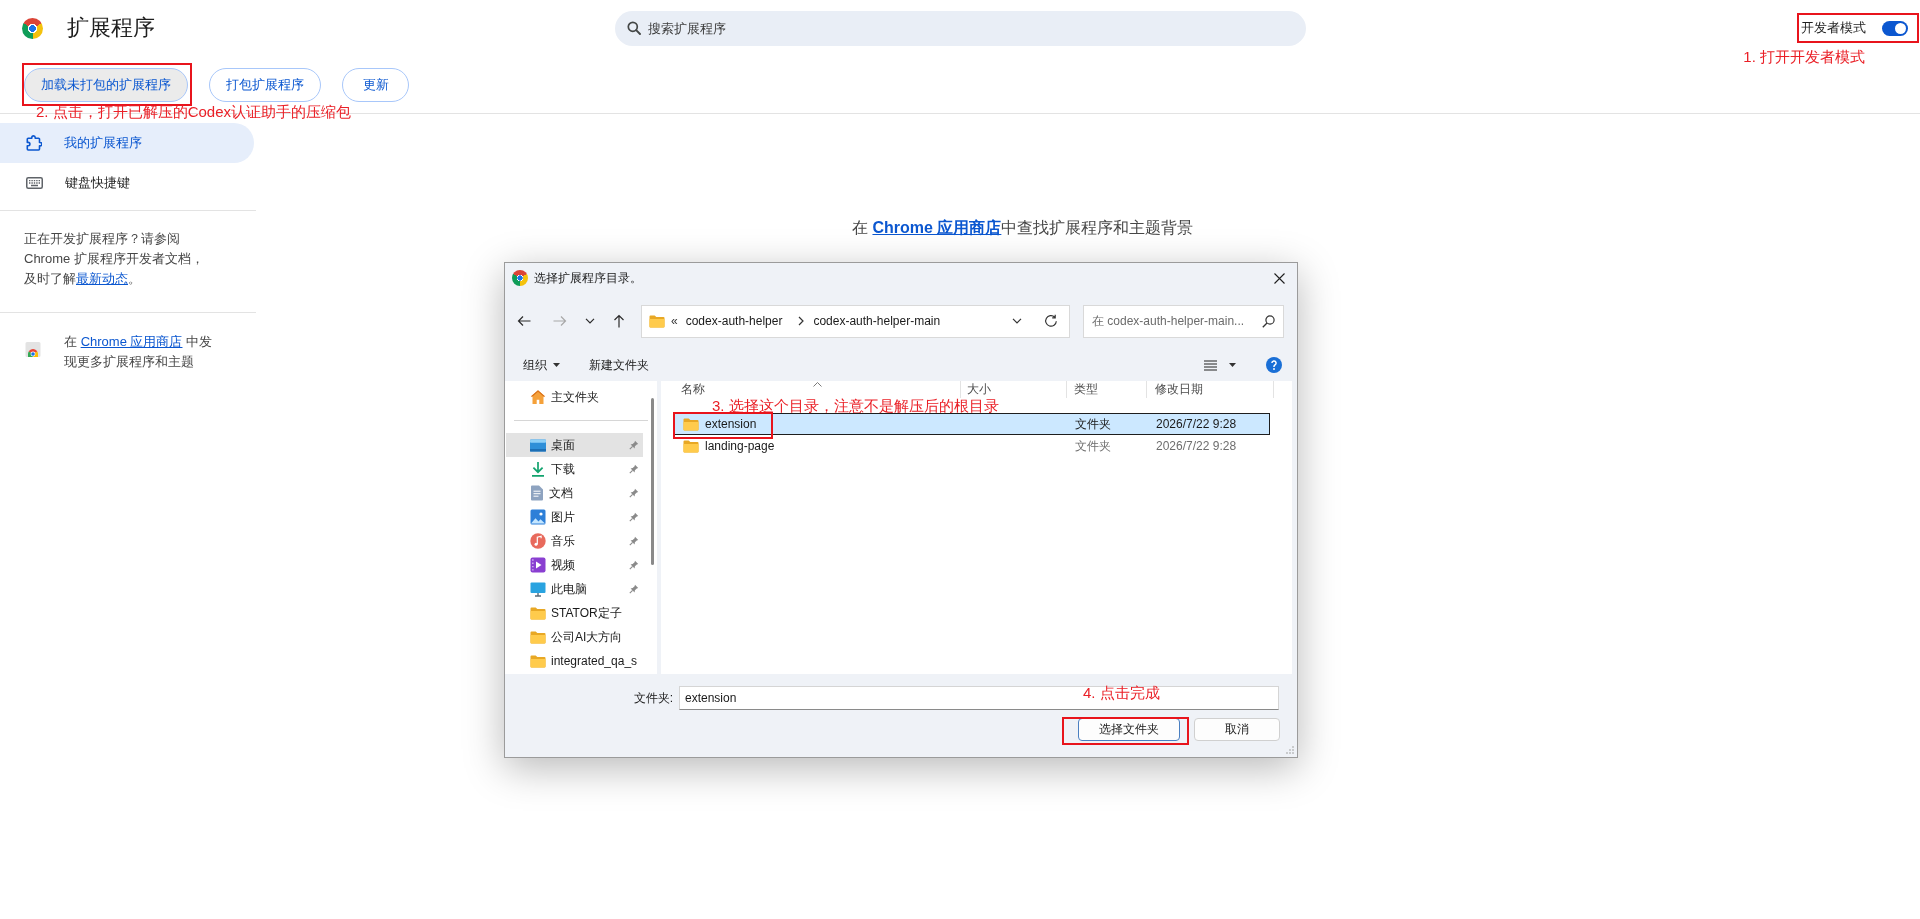  What do you see at coordinates (574, 589) in the screenshot?
I see `nav-item: 此电脑` at bounding box center [574, 589].